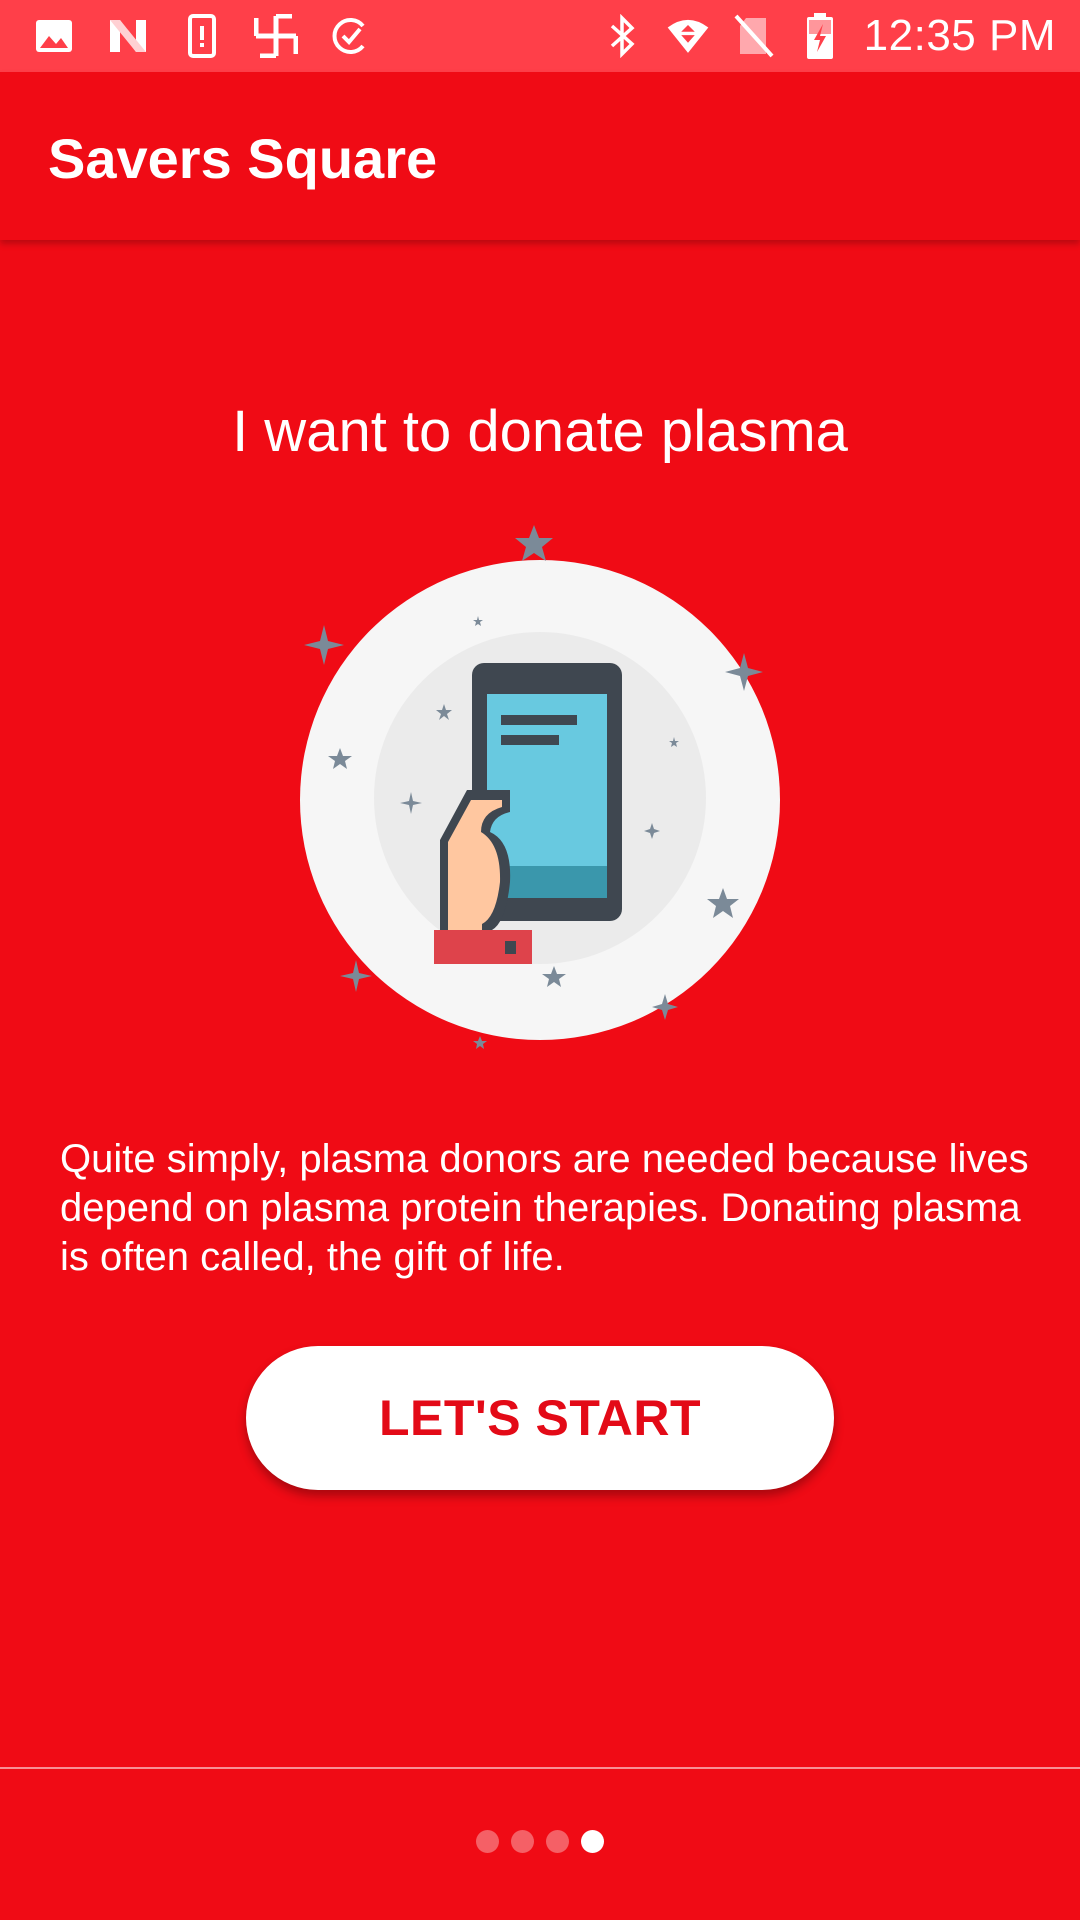  I want to click on no-sim-icon, so click(754, 36).